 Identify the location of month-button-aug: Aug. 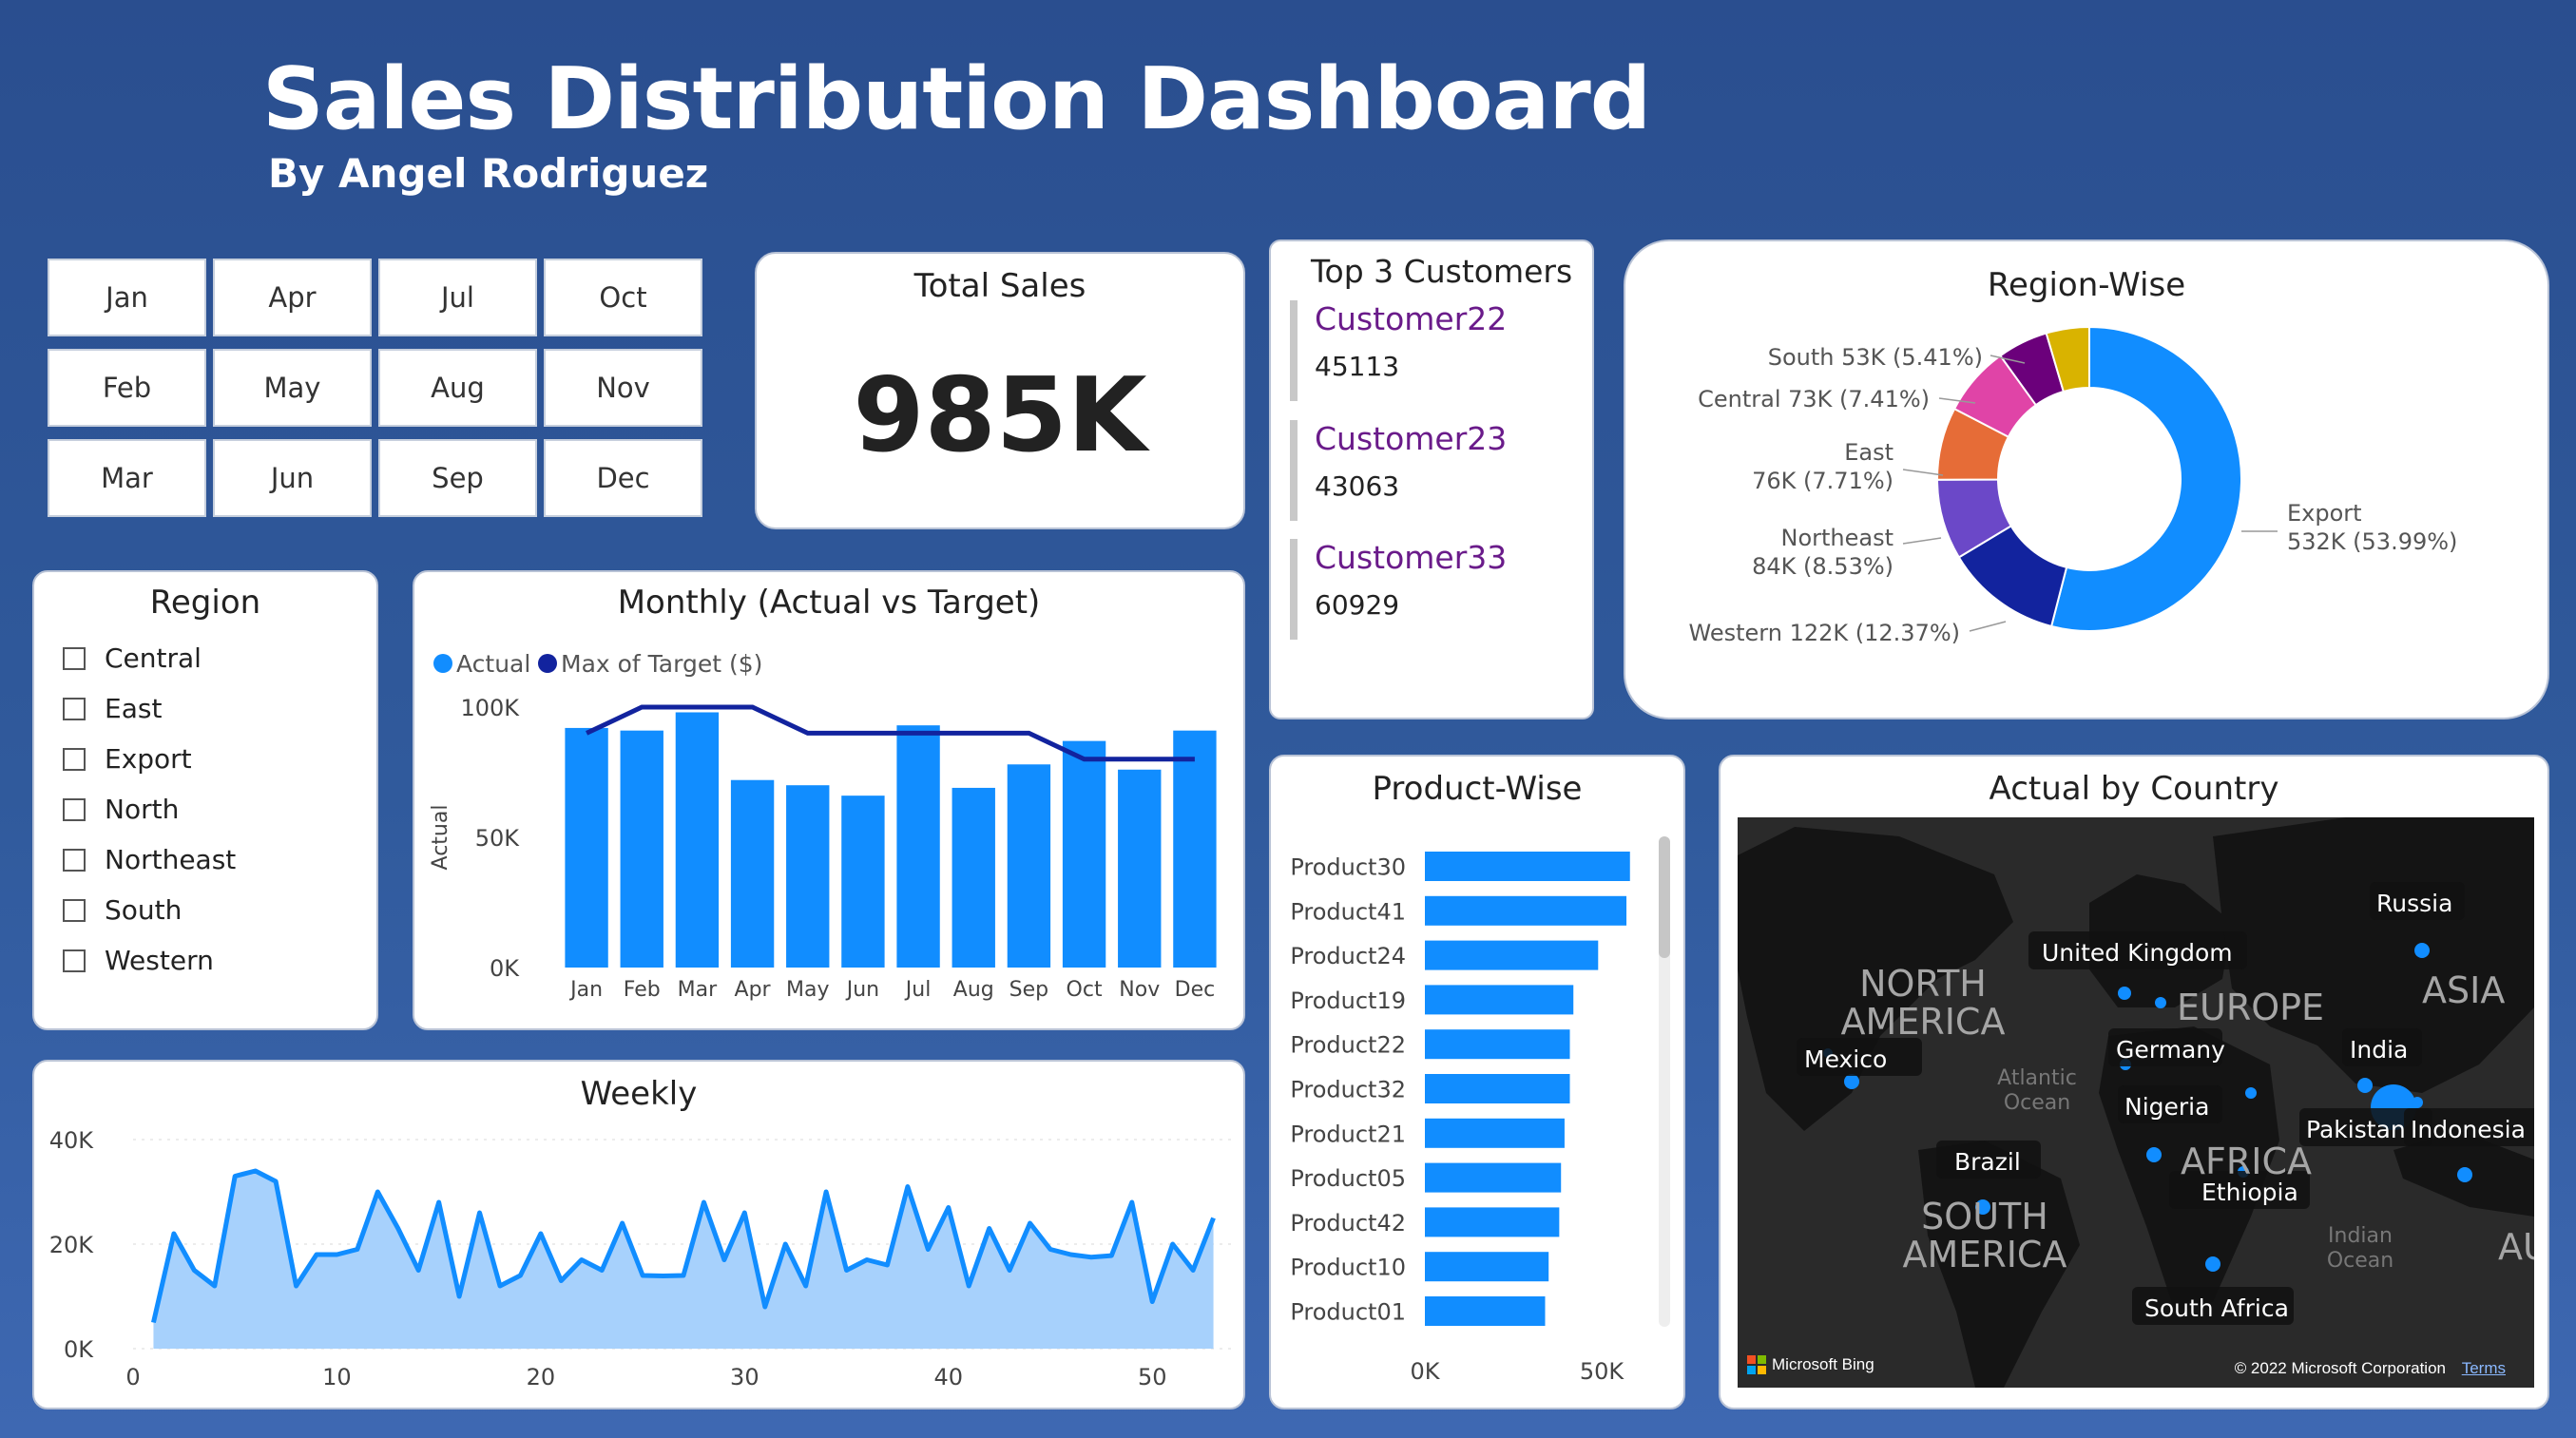
(458, 388).